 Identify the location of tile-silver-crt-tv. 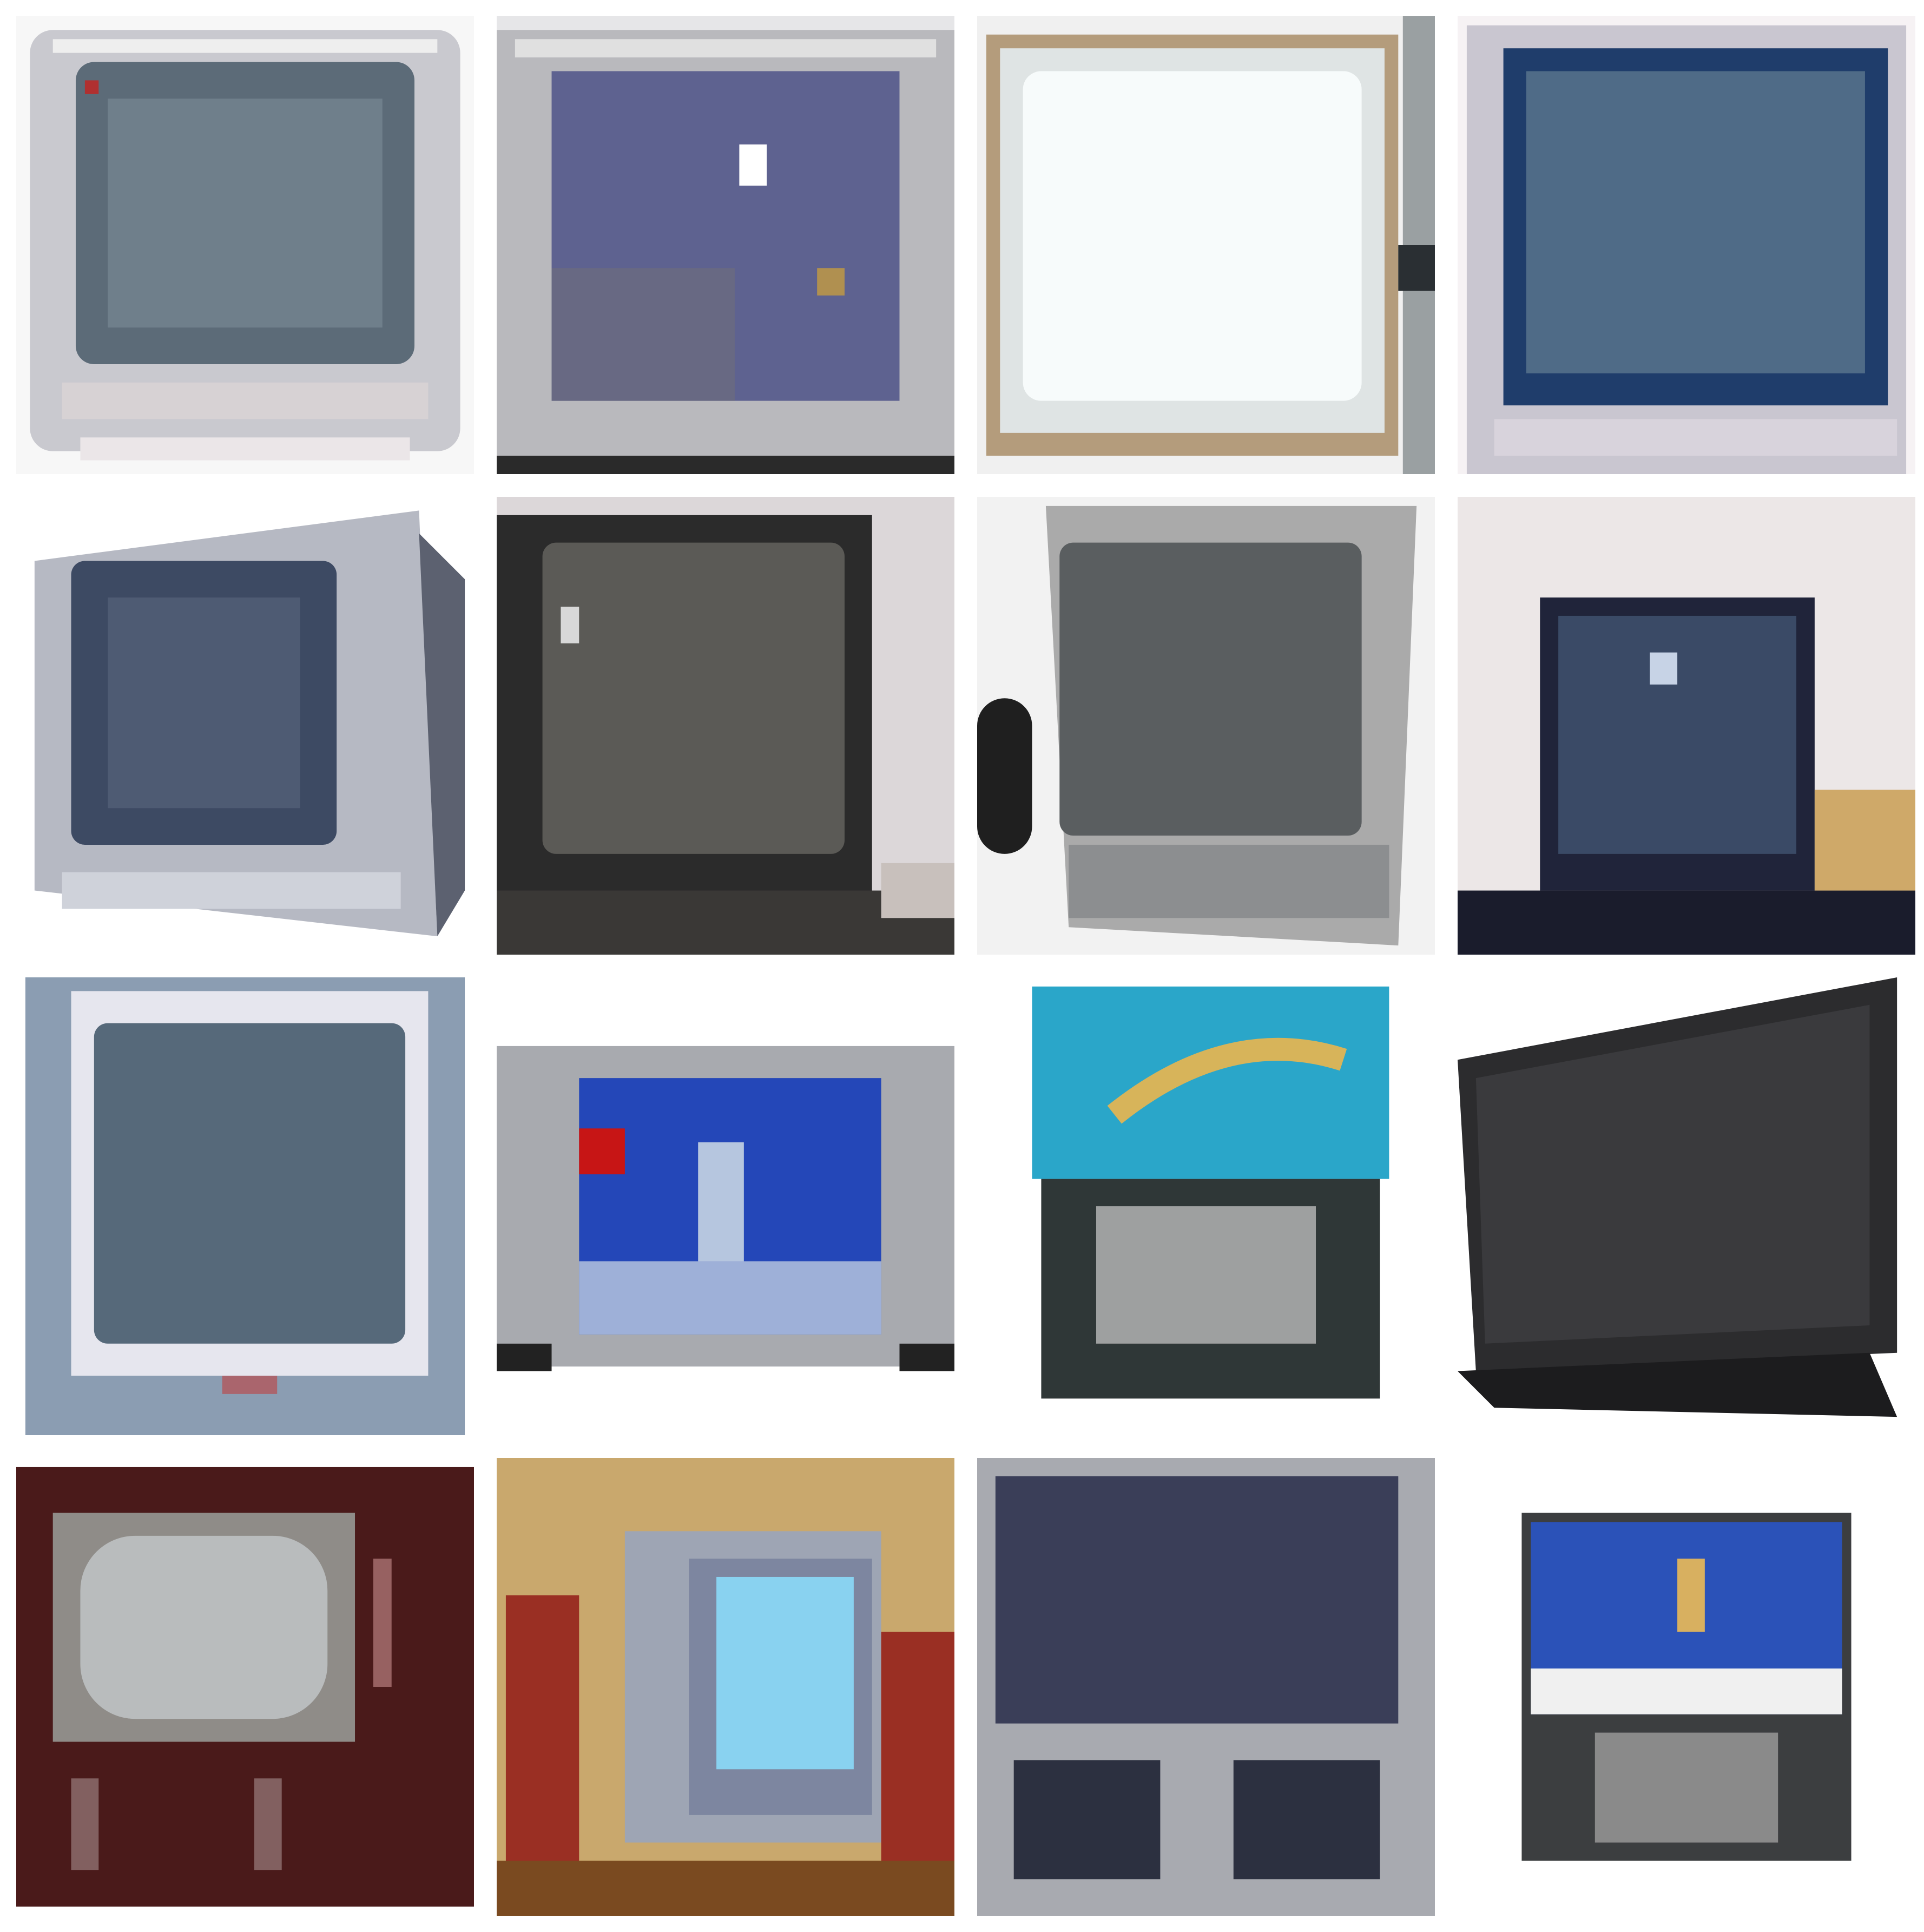
(245, 245).